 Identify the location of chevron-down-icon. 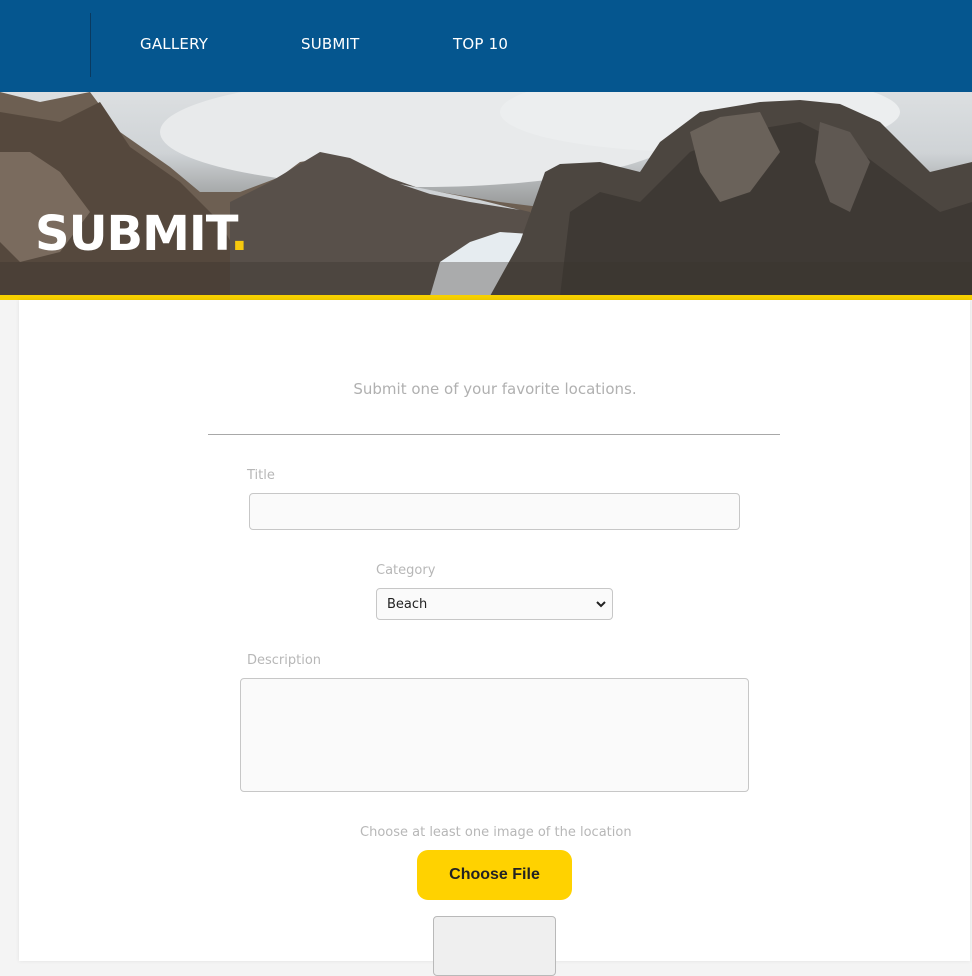
(601, 604).